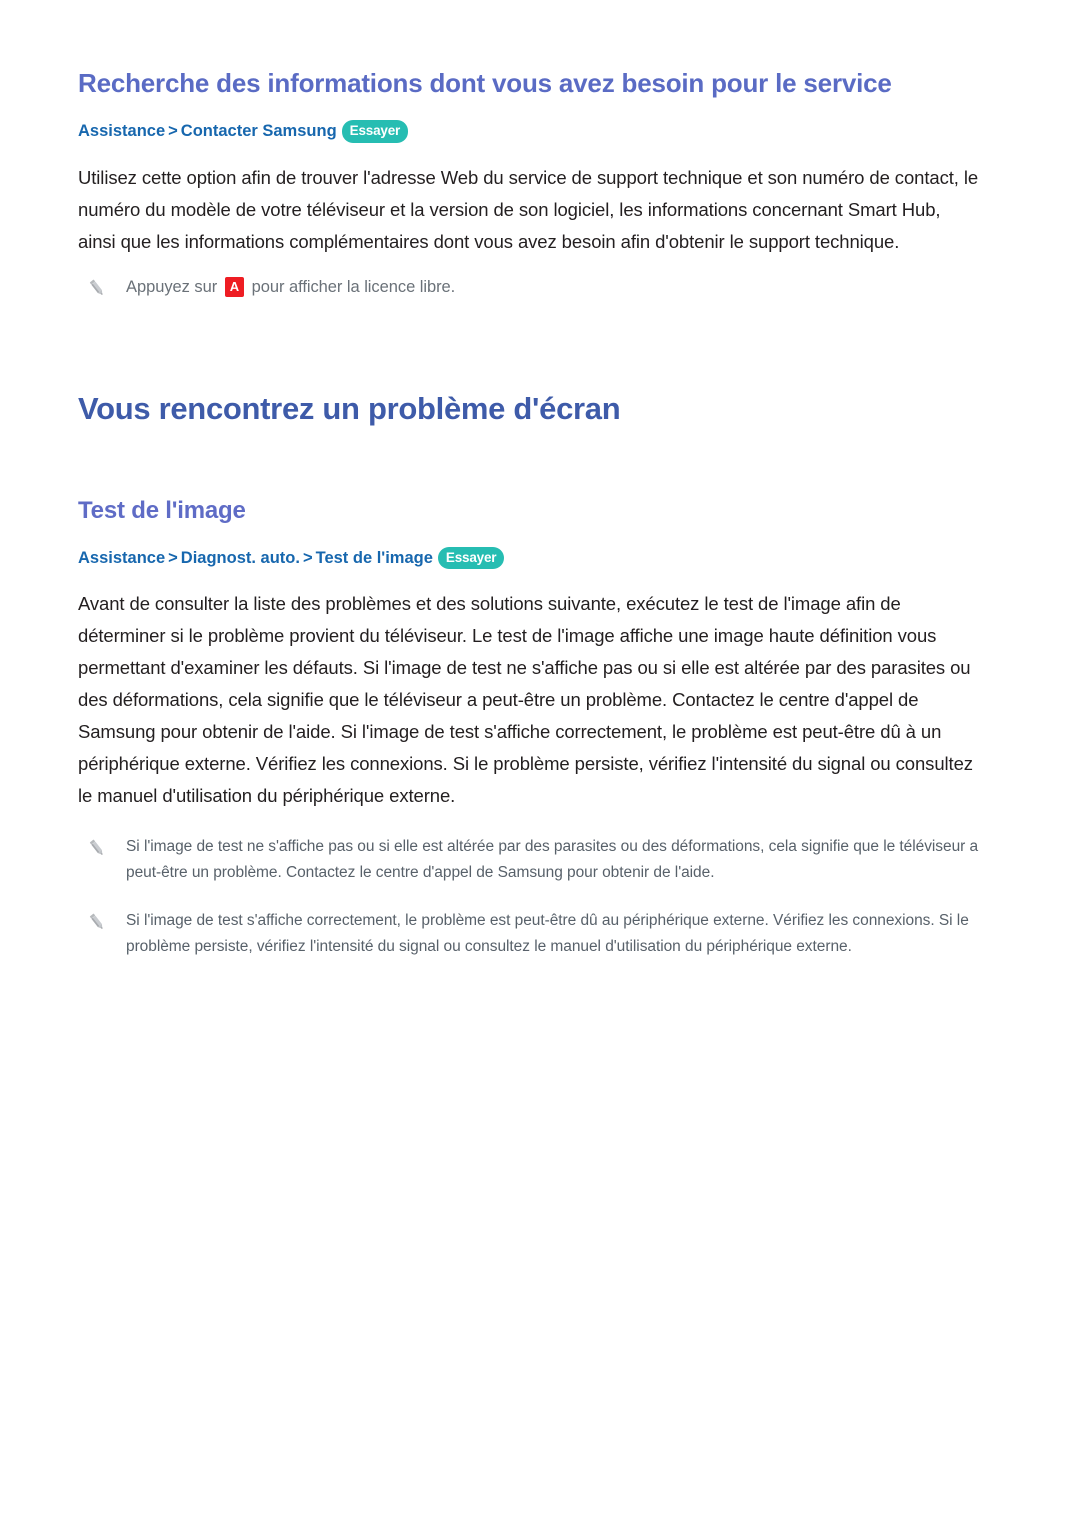 The height and width of the screenshot is (1527, 1080). I want to click on breadcrumb-item-assistance: Assistance, so click(121, 131).